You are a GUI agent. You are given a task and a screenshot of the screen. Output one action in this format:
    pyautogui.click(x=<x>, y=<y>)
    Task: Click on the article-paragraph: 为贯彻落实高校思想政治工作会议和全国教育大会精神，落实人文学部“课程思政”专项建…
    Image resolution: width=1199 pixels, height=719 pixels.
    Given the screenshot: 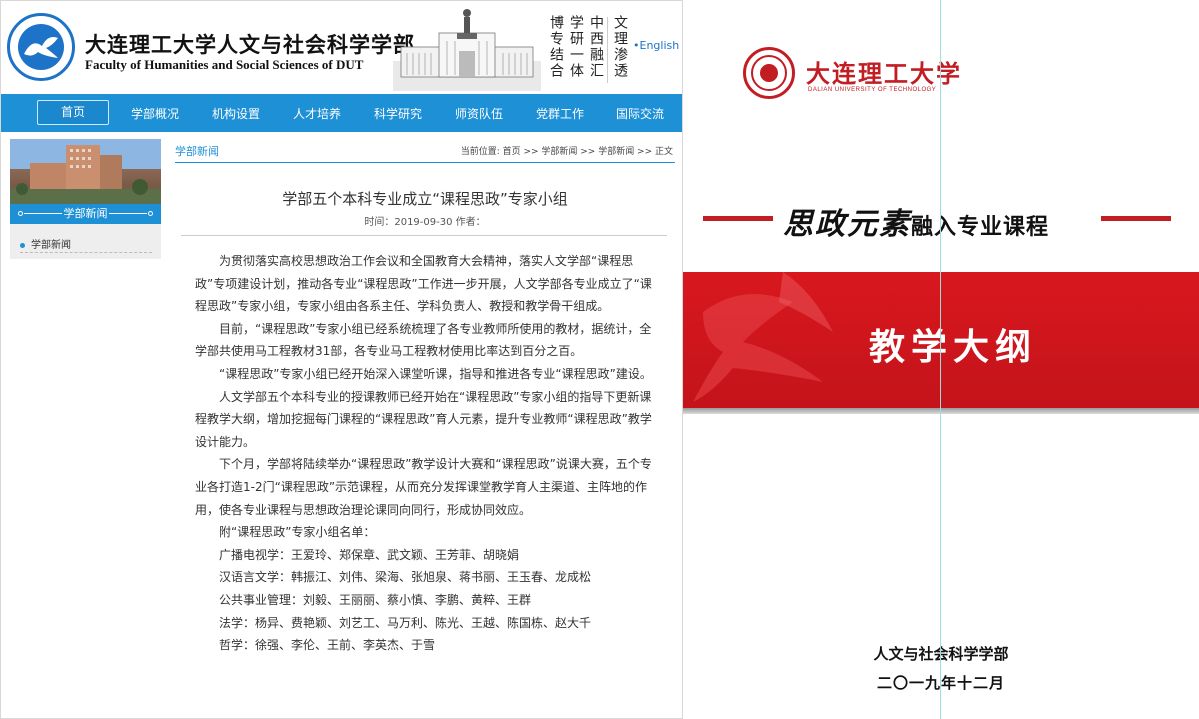 What is the action you would take?
    pyautogui.click(x=423, y=284)
    